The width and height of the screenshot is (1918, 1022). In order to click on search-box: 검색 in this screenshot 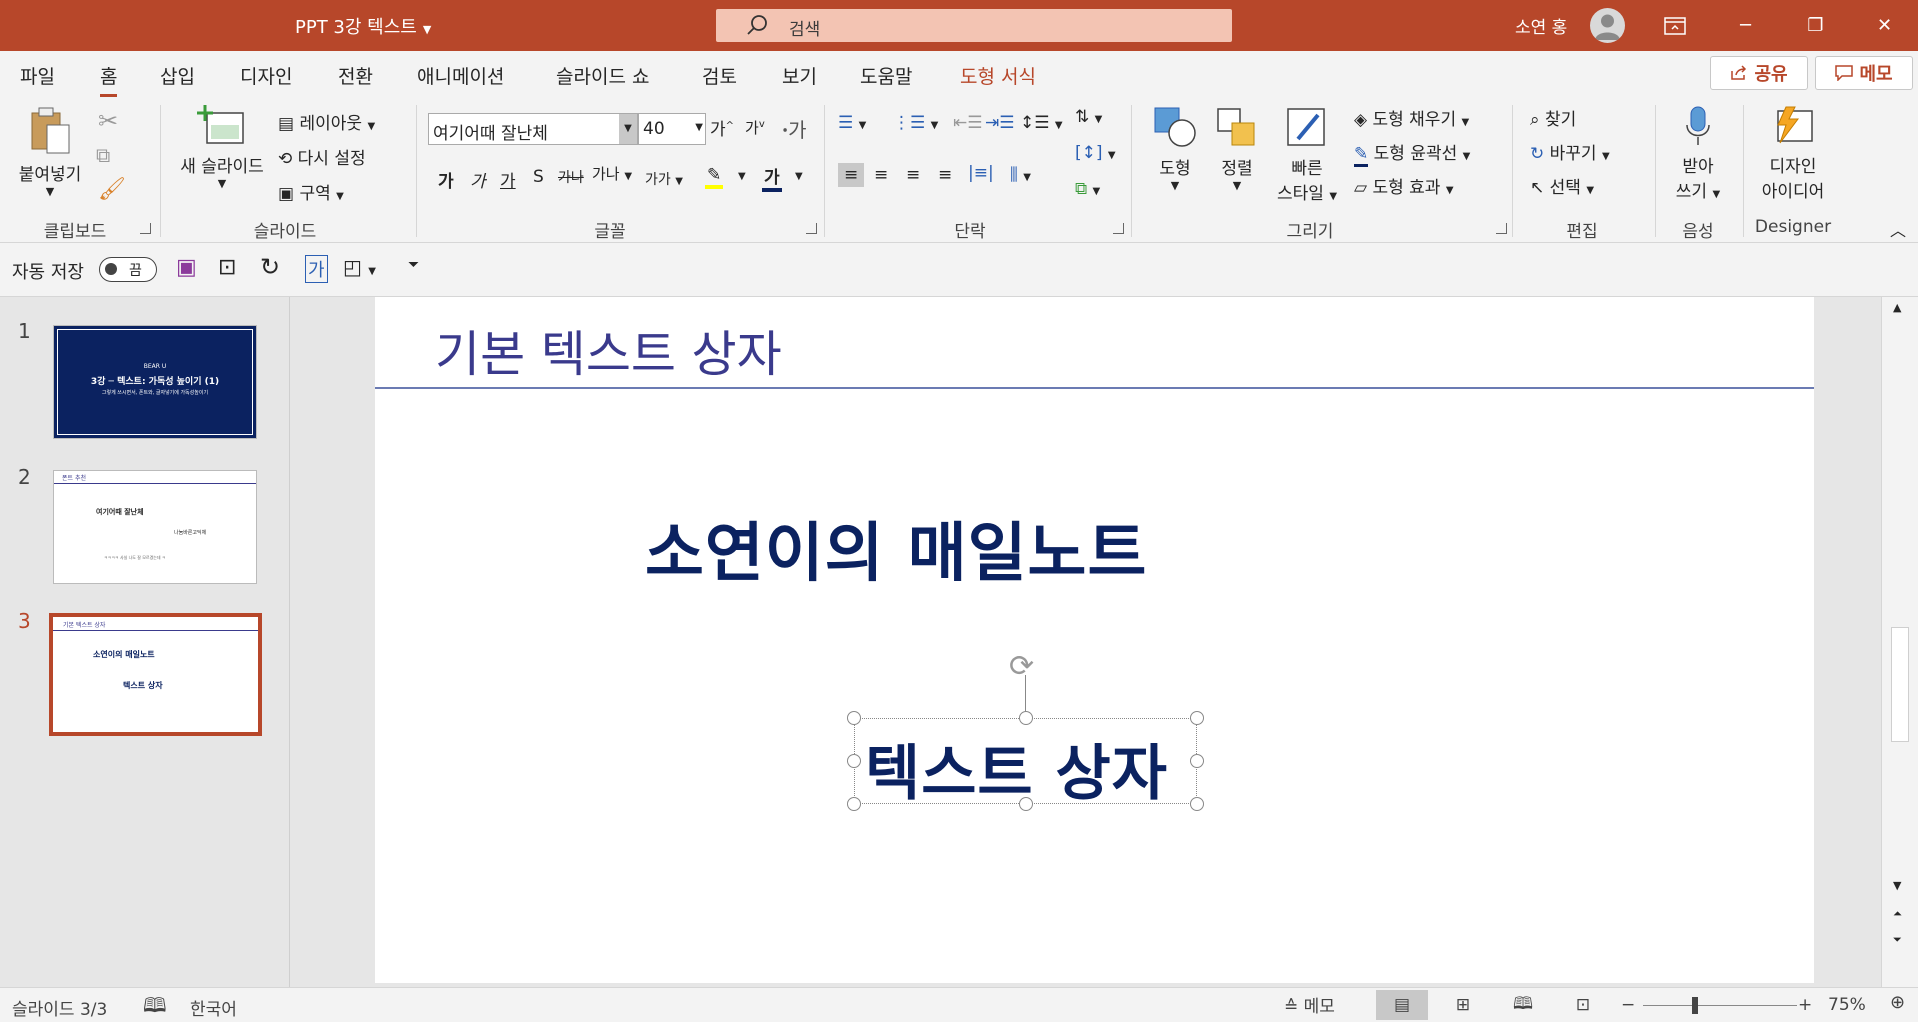, I will do `click(974, 25)`.